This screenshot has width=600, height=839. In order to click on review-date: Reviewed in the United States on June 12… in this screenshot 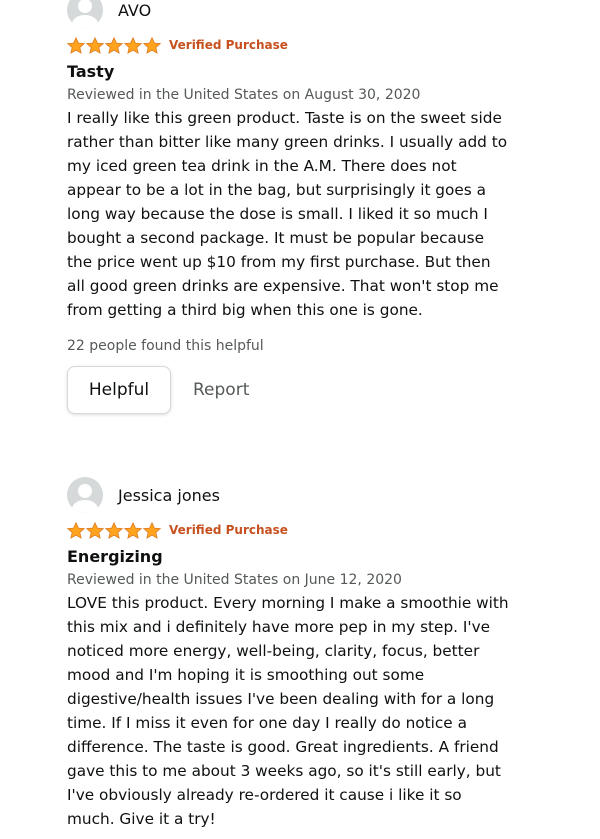, I will do `click(234, 580)`.